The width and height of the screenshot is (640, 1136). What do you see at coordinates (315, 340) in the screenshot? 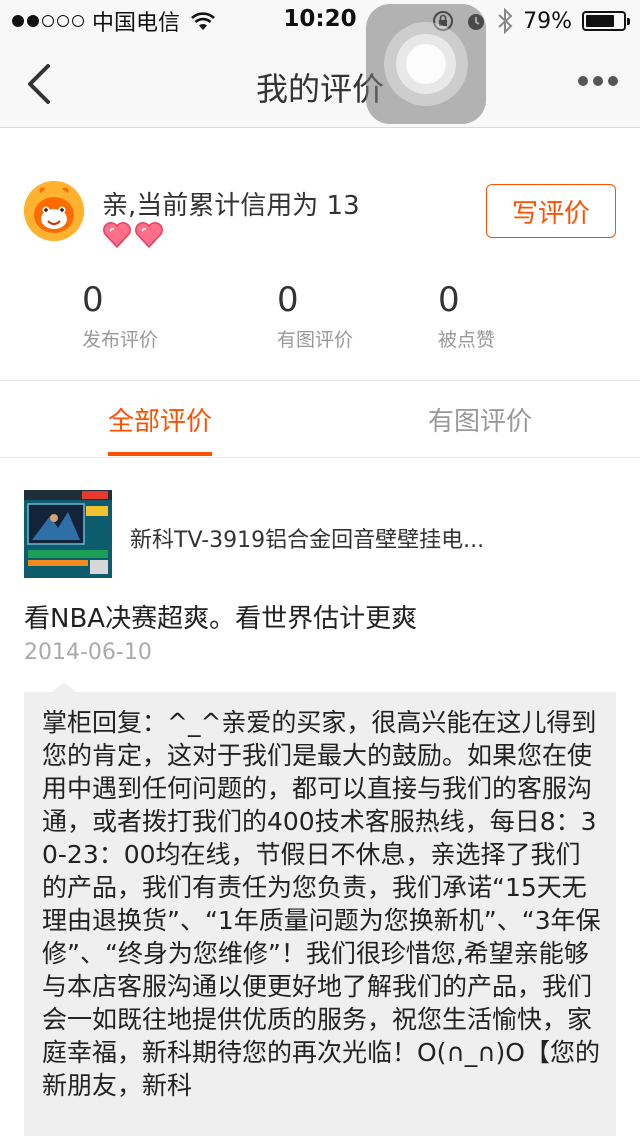
I see `stat-label: 有图评价` at bounding box center [315, 340].